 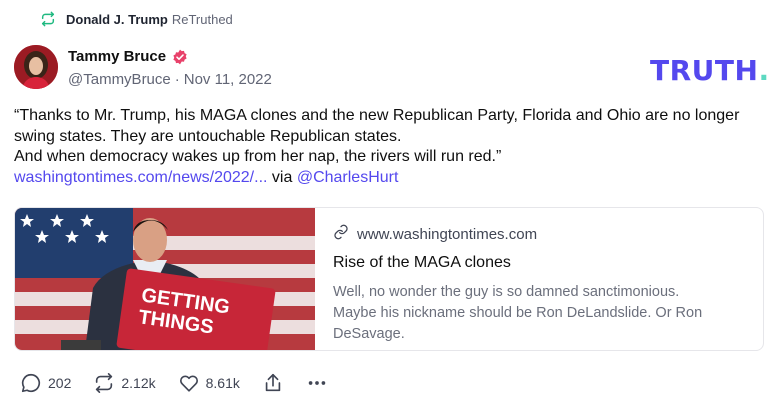 I want to click on action-bar: 202 2.12k 8.61k, so click(x=185, y=383).